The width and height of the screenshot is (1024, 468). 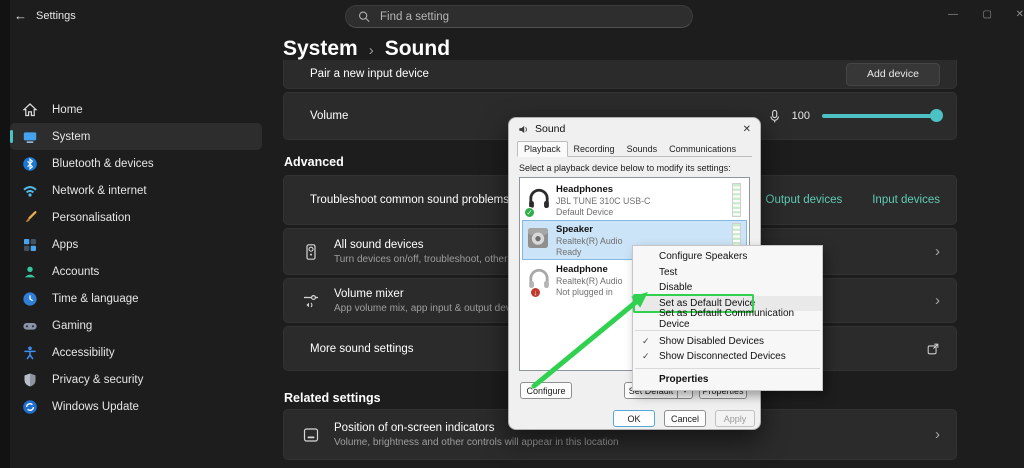 What do you see at coordinates (136, 325) in the screenshot?
I see `sidebar-item-gaming: Gaming` at bounding box center [136, 325].